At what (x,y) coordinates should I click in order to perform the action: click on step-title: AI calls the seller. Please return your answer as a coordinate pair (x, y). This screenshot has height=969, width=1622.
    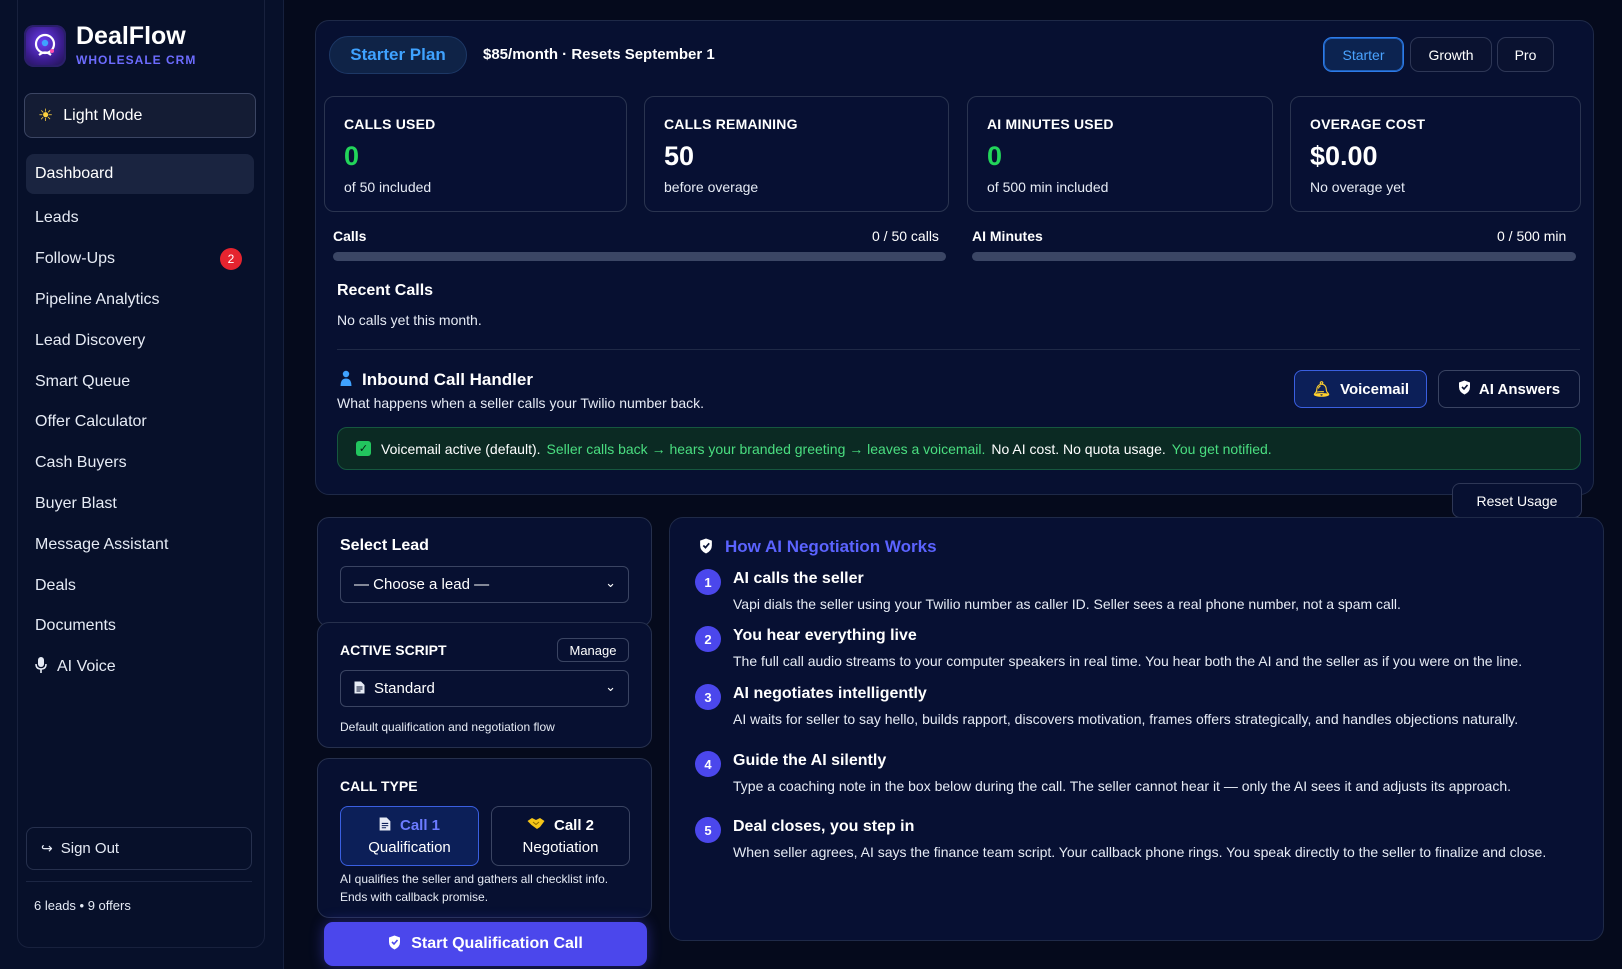
    Looking at the image, I should click on (798, 578).